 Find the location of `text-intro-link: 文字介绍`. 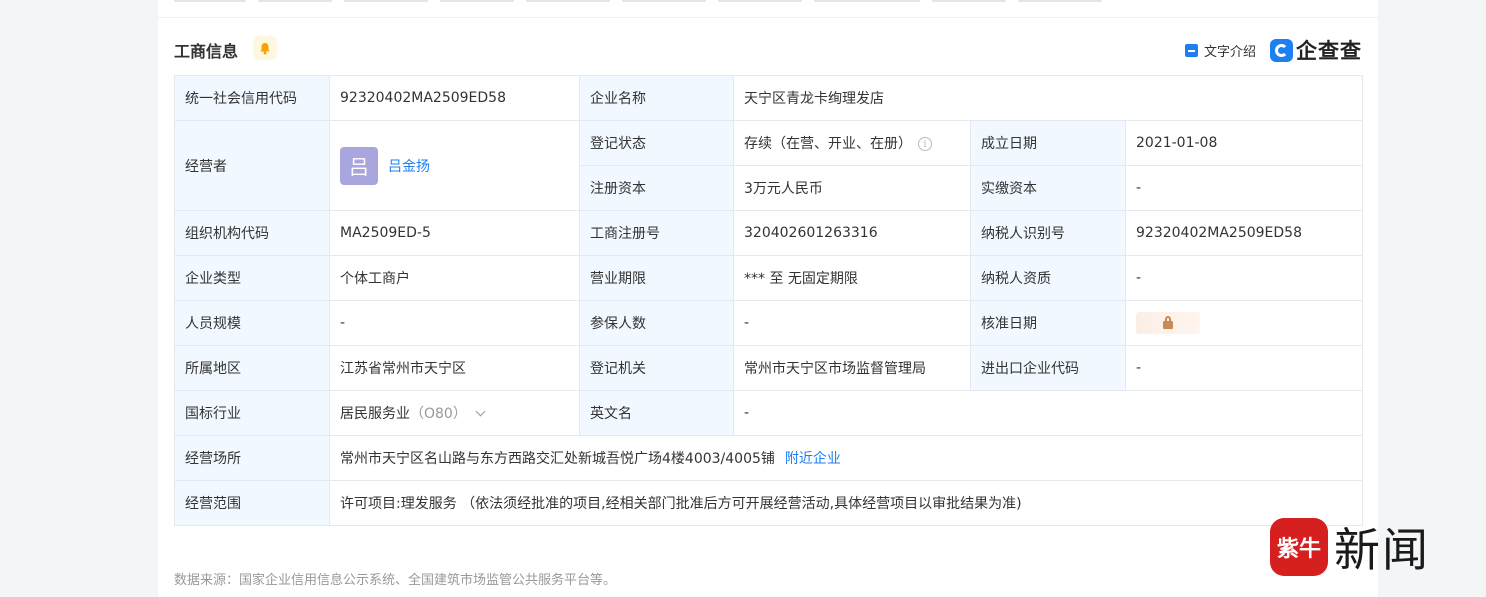

text-intro-link: 文字介绍 is located at coordinates (1220, 50).